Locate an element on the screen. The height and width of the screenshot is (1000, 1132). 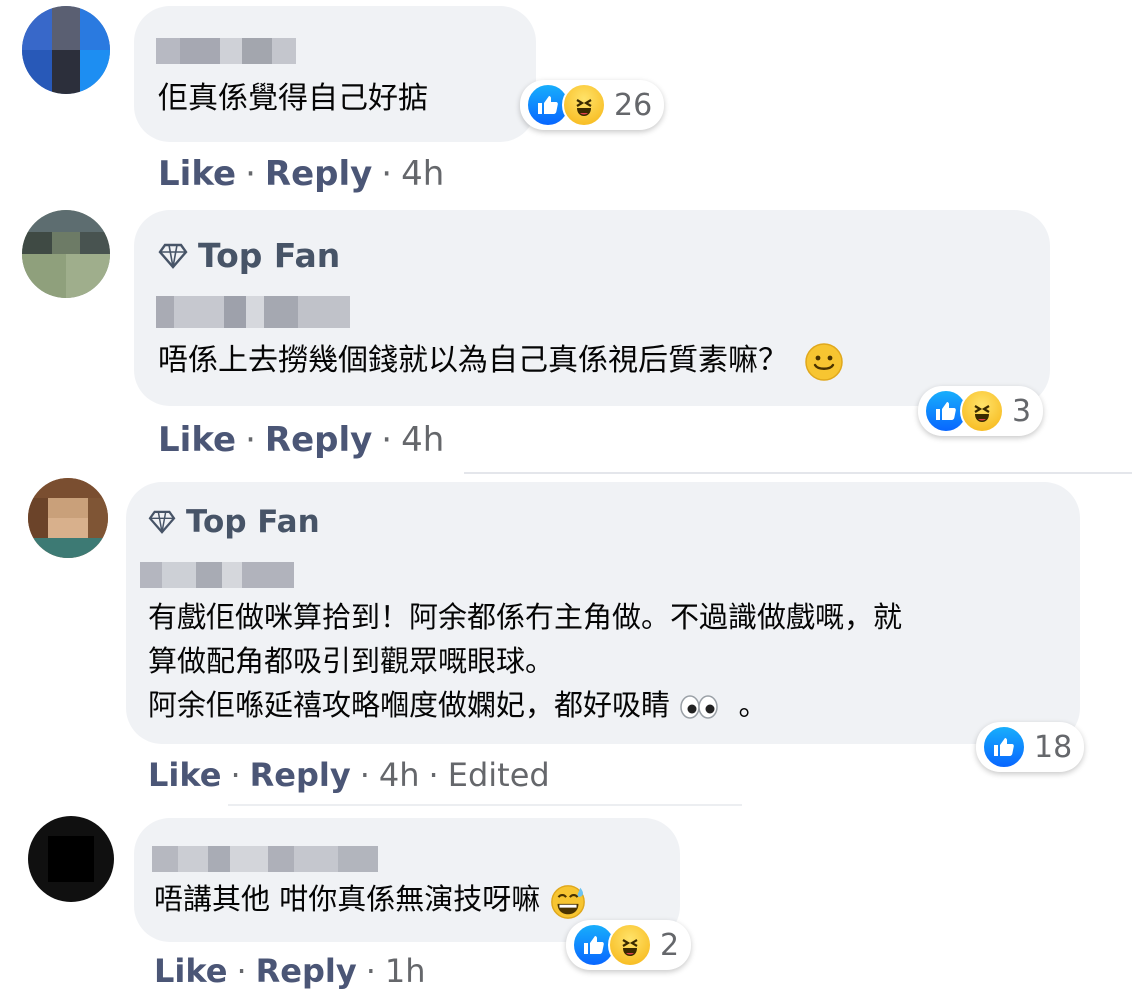
reaction-summary: 2 is located at coordinates (629, 945).